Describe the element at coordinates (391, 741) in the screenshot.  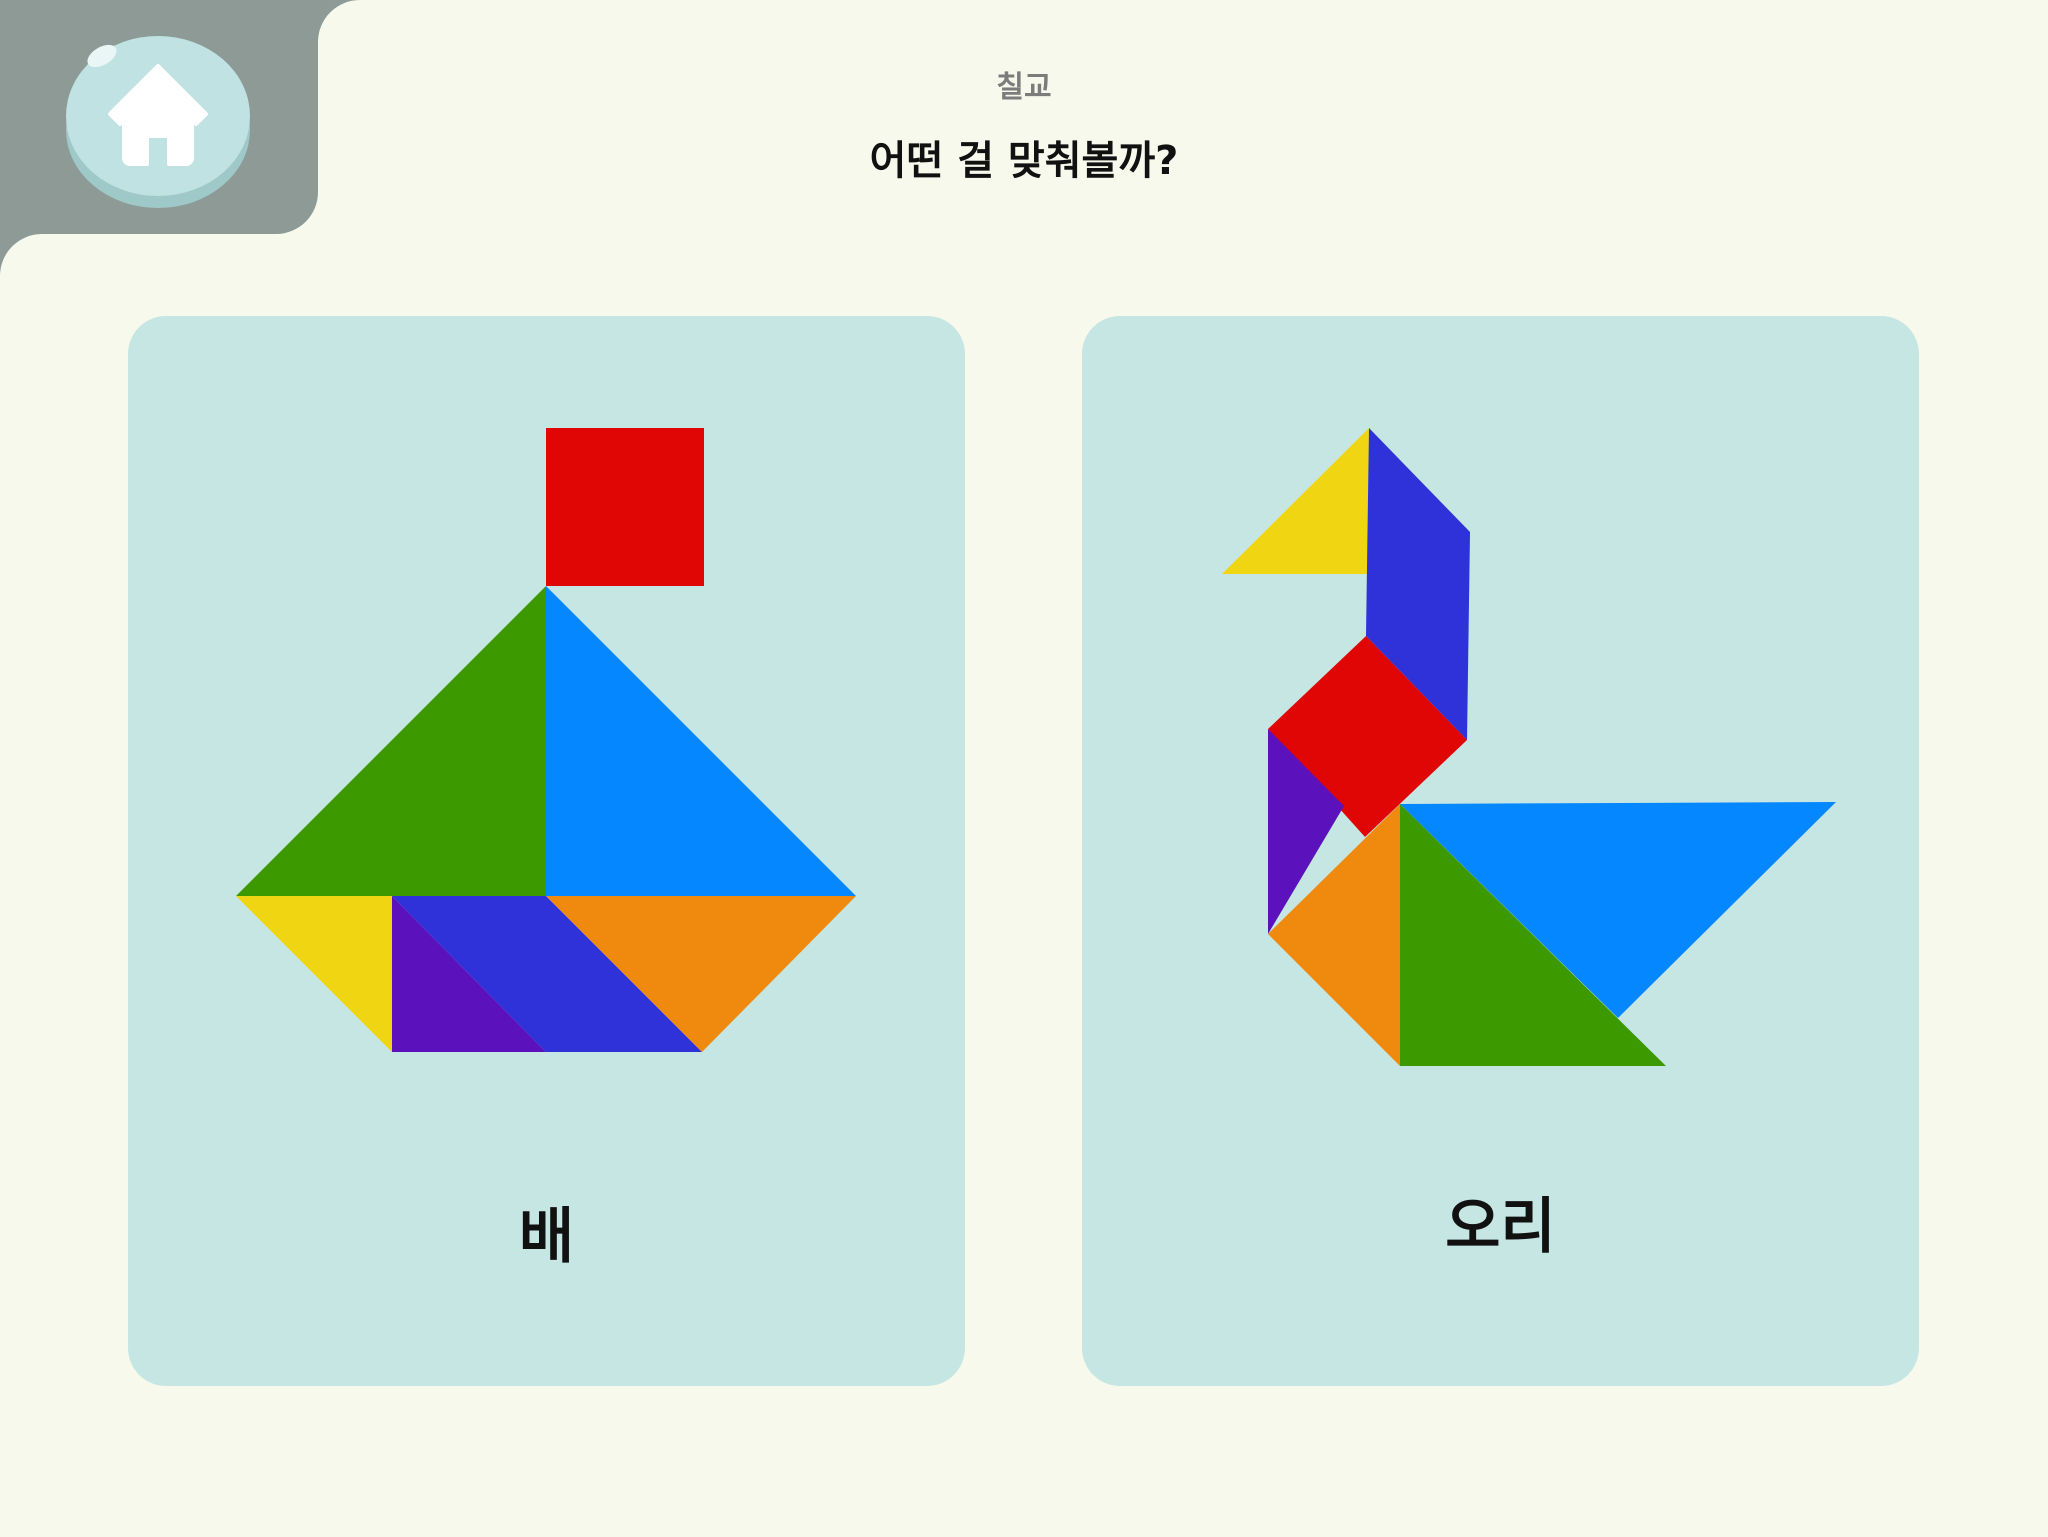
I see `tangram-piece-large-triangle-green` at that location.